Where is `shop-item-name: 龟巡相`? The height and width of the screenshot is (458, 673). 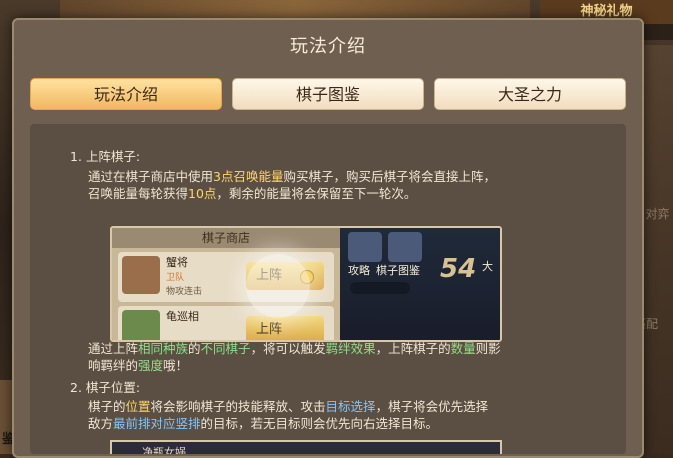
shop-item-name: 龟巡相 is located at coordinates (182, 316).